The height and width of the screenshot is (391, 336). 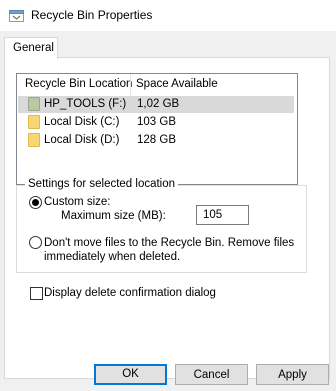 I want to click on list-item-local-disk-c: Local Disk (C:) 103 GB, so click(x=156, y=122).